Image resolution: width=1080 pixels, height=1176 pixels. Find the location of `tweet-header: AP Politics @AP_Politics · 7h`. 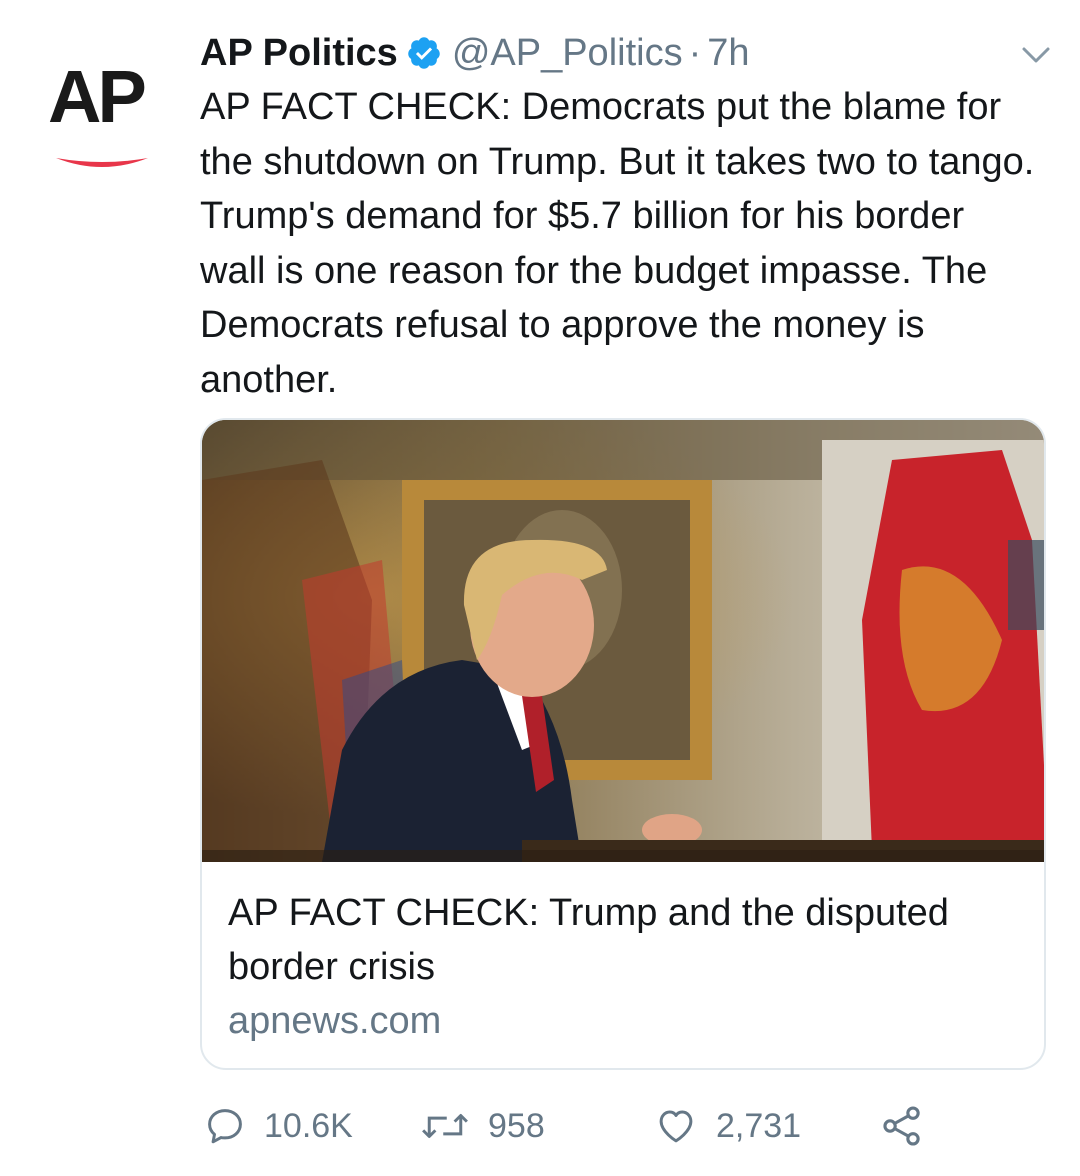

tweet-header: AP Politics @AP_Politics · 7h is located at coordinates (475, 53).